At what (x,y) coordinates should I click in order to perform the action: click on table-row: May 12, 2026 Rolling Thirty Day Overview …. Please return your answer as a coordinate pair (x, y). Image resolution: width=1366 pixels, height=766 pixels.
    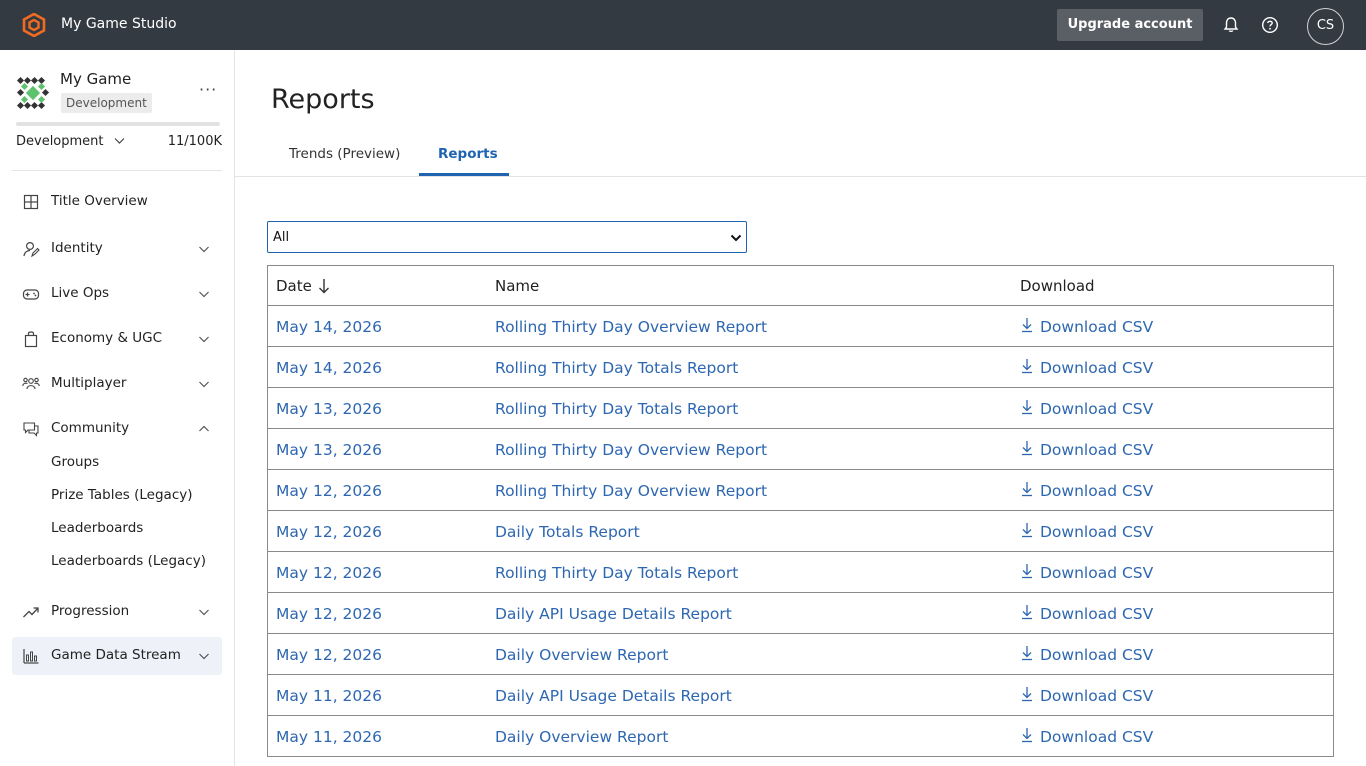
    Looking at the image, I should click on (800, 490).